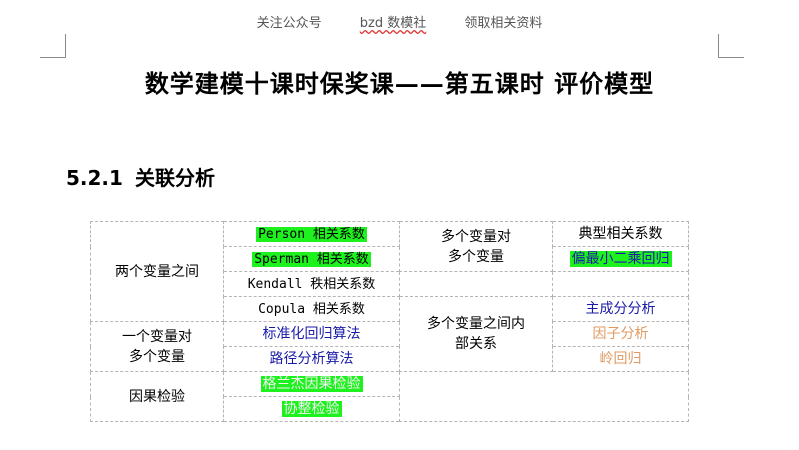 Image resolution: width=799 pixels, height=450 pixels. I want to click on person-corr: Person 相关系数, so click(311, 234).